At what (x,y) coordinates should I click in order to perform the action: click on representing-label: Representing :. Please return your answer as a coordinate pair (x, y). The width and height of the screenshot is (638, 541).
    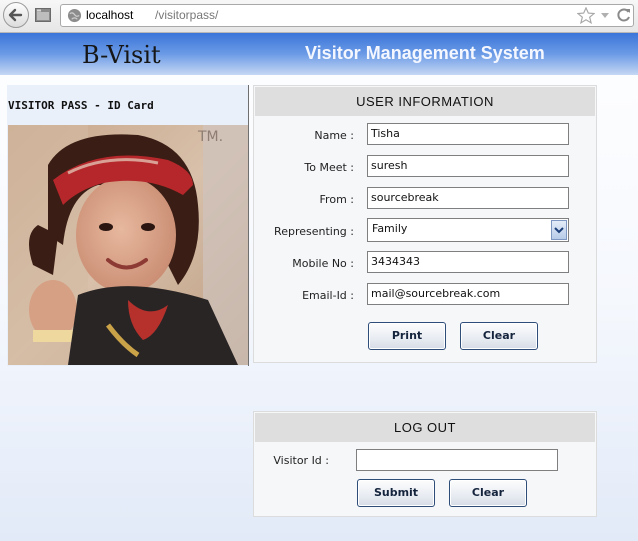
    Looking at the image, I should click on (314, 231).